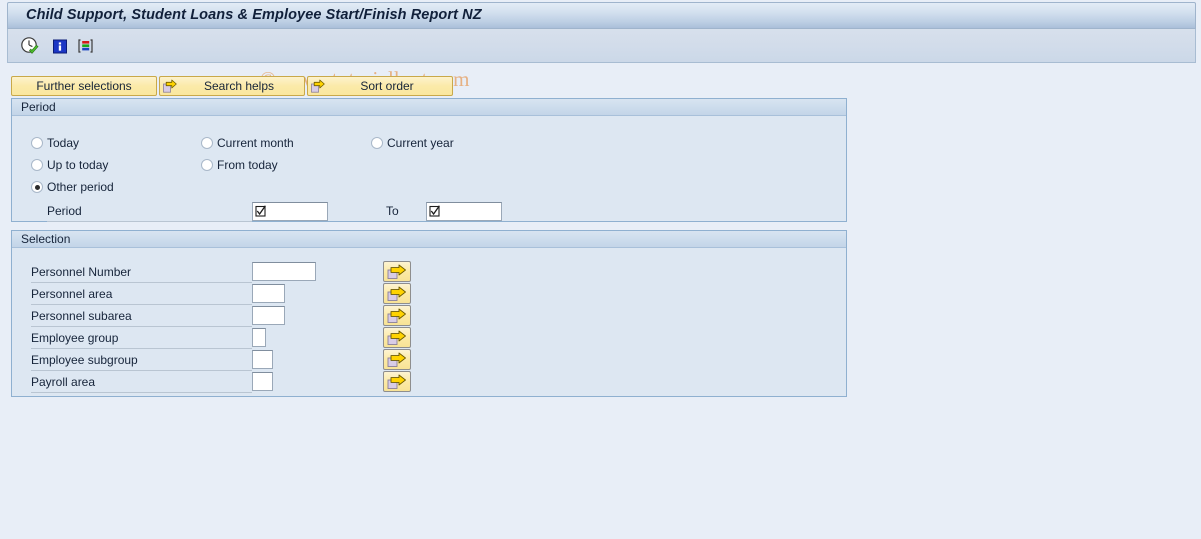 The width and height of the screenshot is (1201, 539). I want to click on selection-row-label: Personnel area, so click(72, 294).